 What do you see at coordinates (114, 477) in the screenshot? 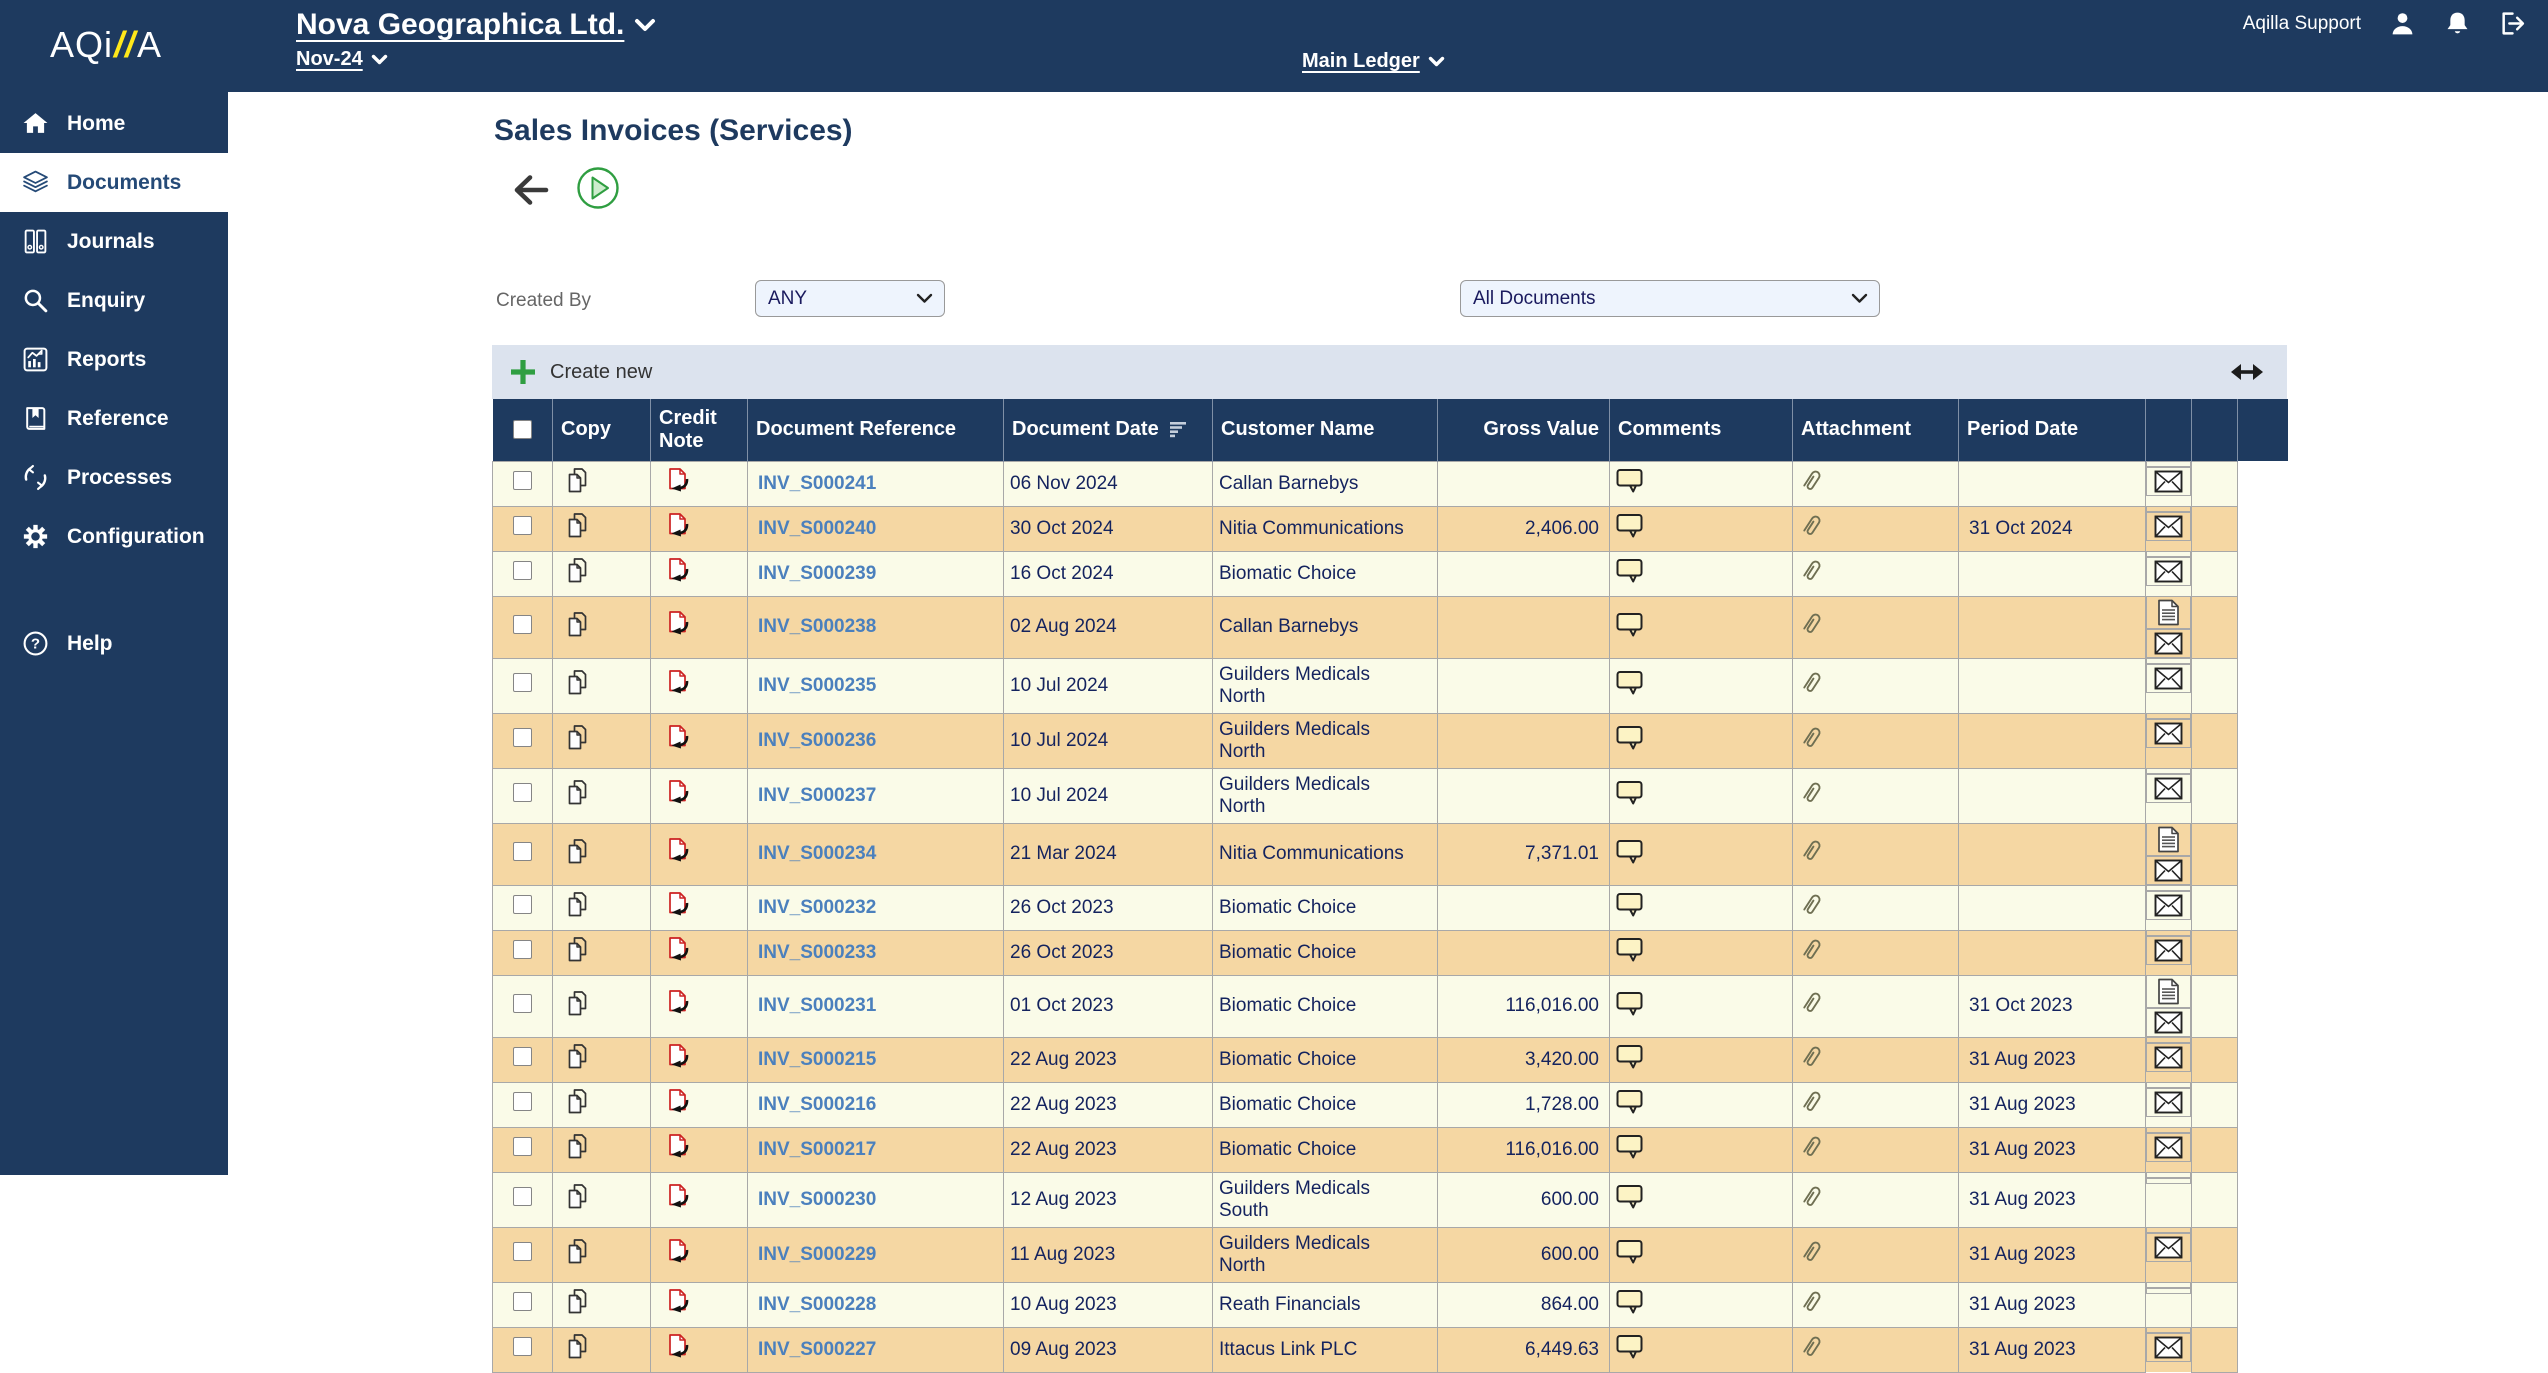
I see `sidebar-item-processes: Processes` at bounding box center [114, 477].